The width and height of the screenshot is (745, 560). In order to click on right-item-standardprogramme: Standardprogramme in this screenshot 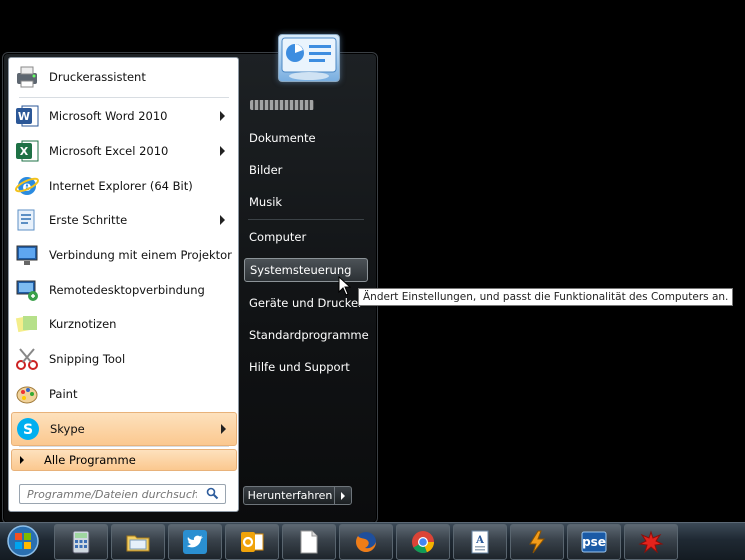, I will do `click(306, 335)`.